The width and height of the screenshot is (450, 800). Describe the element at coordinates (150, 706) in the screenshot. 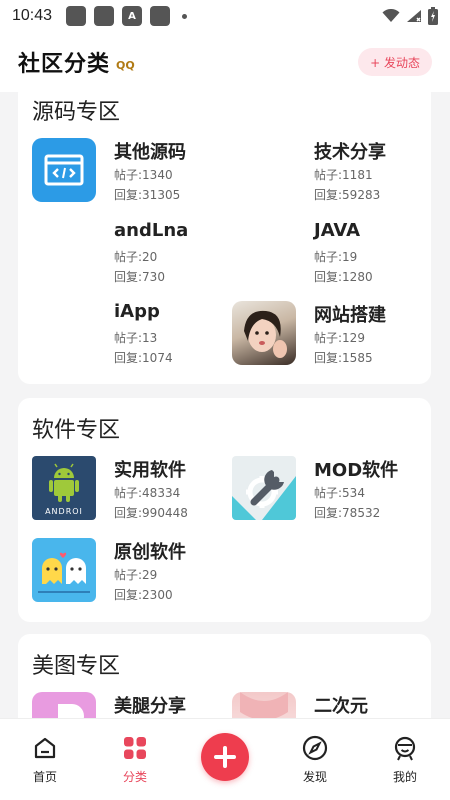

I see `category-name: 美腿分享` at that location.